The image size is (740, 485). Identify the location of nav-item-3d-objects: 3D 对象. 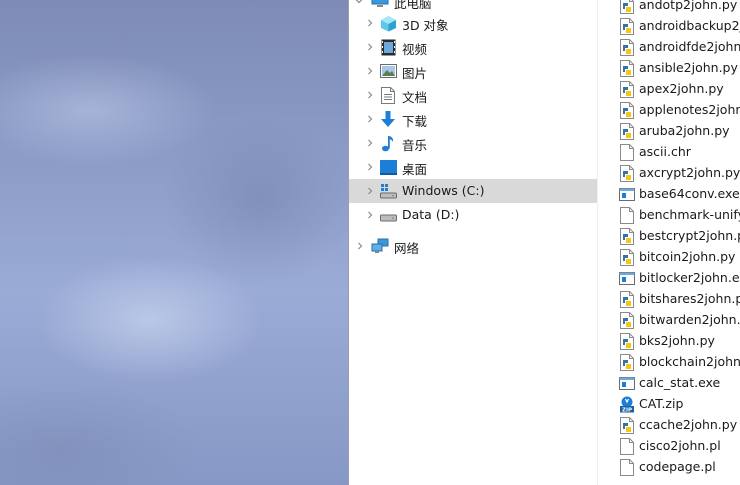
(473, 23).